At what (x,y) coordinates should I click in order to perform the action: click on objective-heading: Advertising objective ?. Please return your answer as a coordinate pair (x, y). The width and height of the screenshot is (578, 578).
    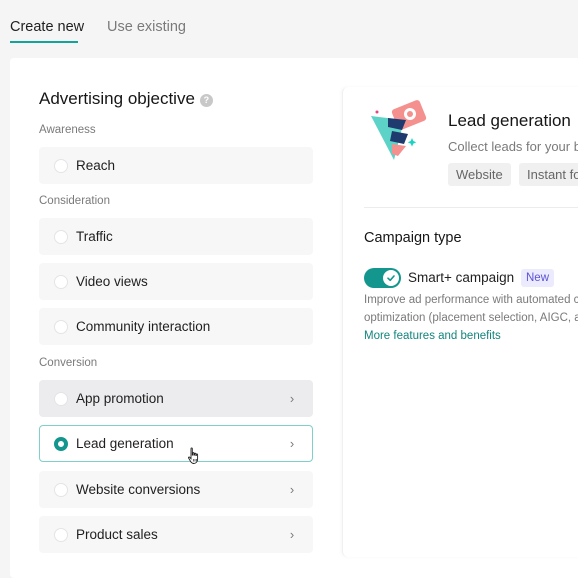
    Looking at the image, I should click on (126, 99).